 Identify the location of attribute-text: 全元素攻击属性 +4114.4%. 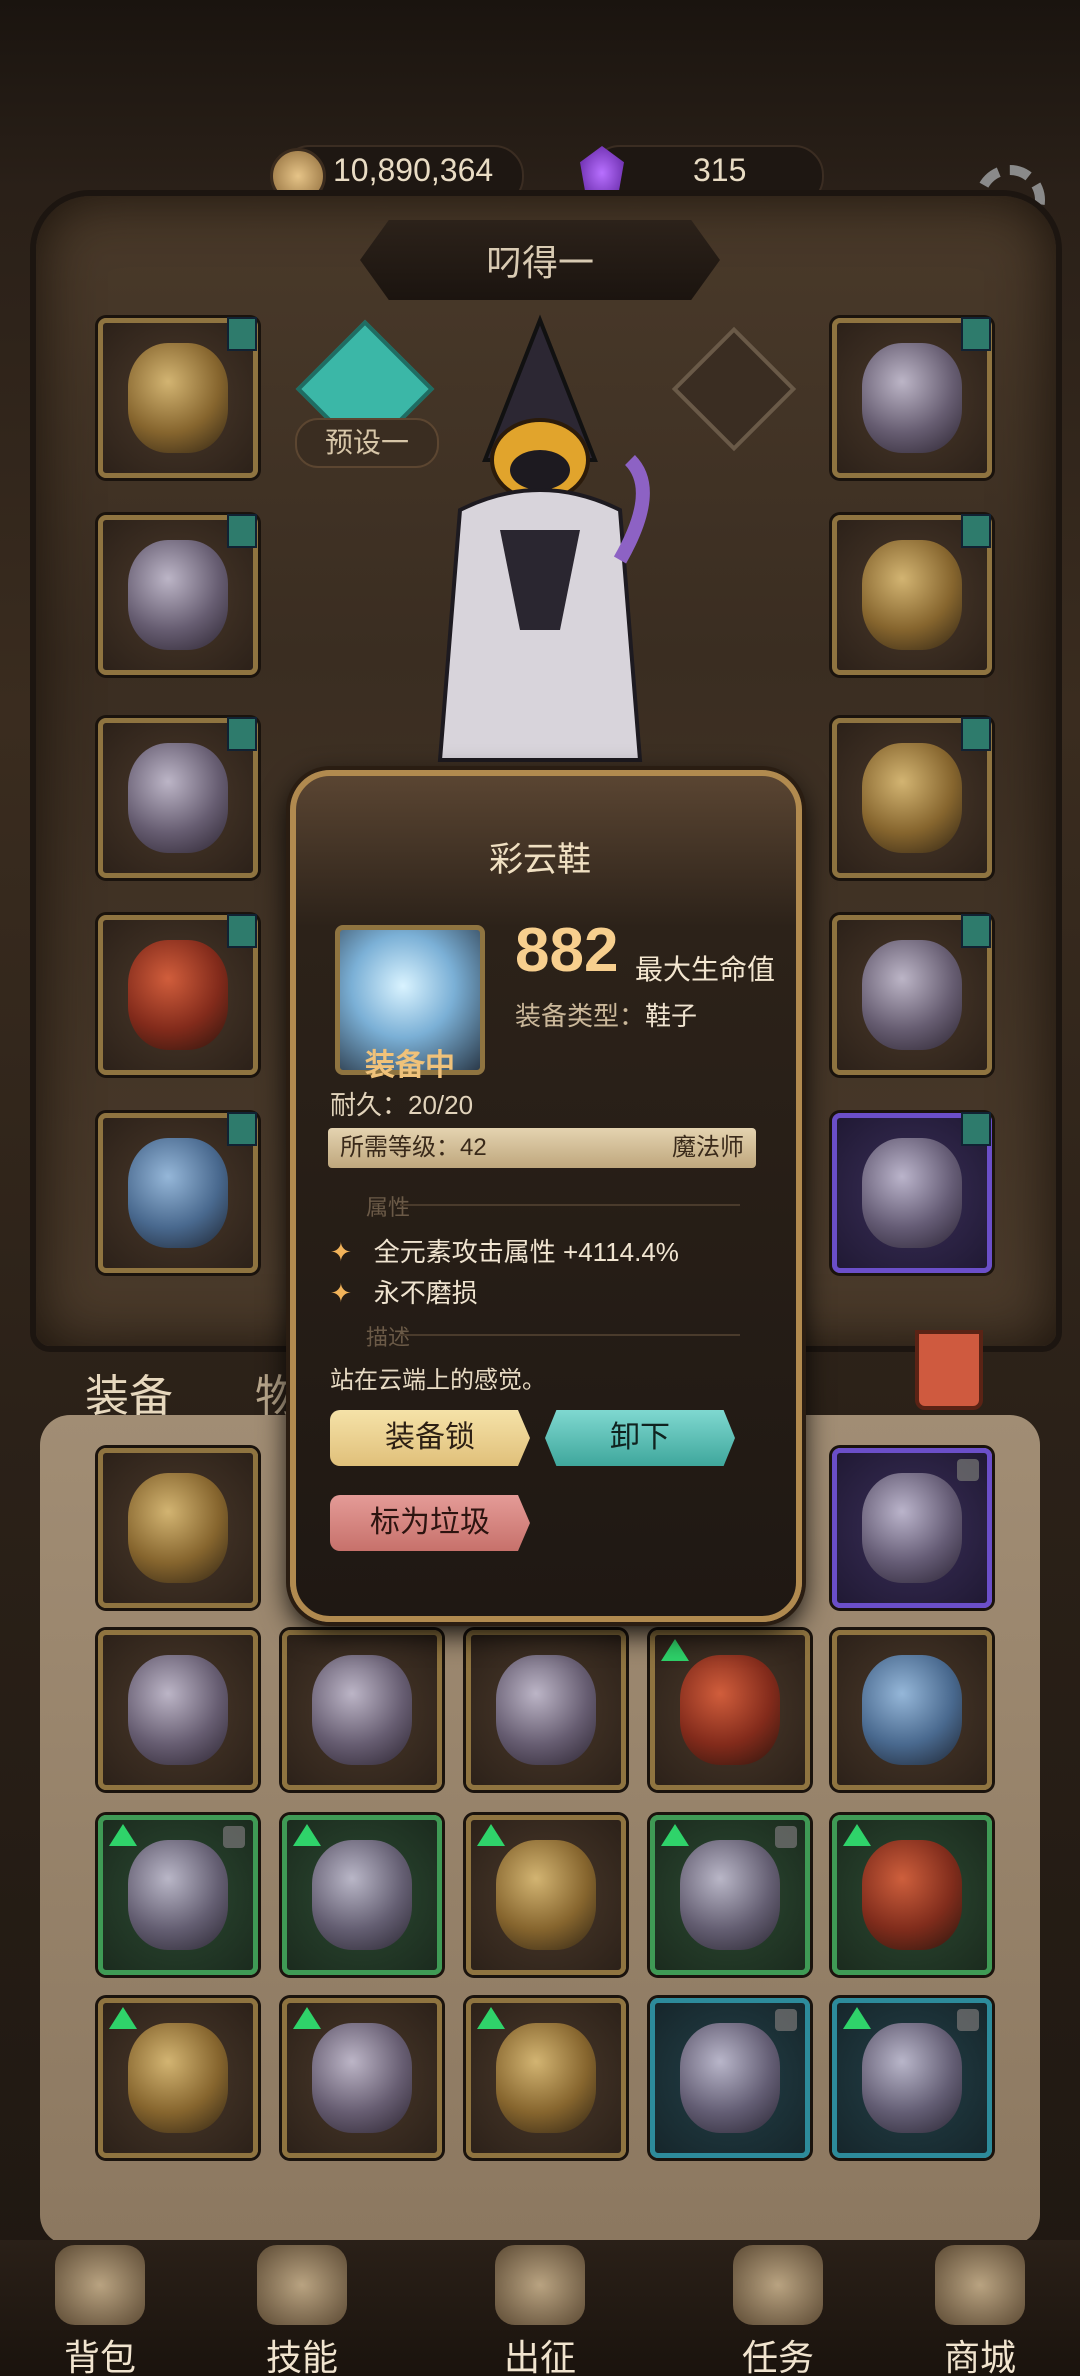
(526, 1252).